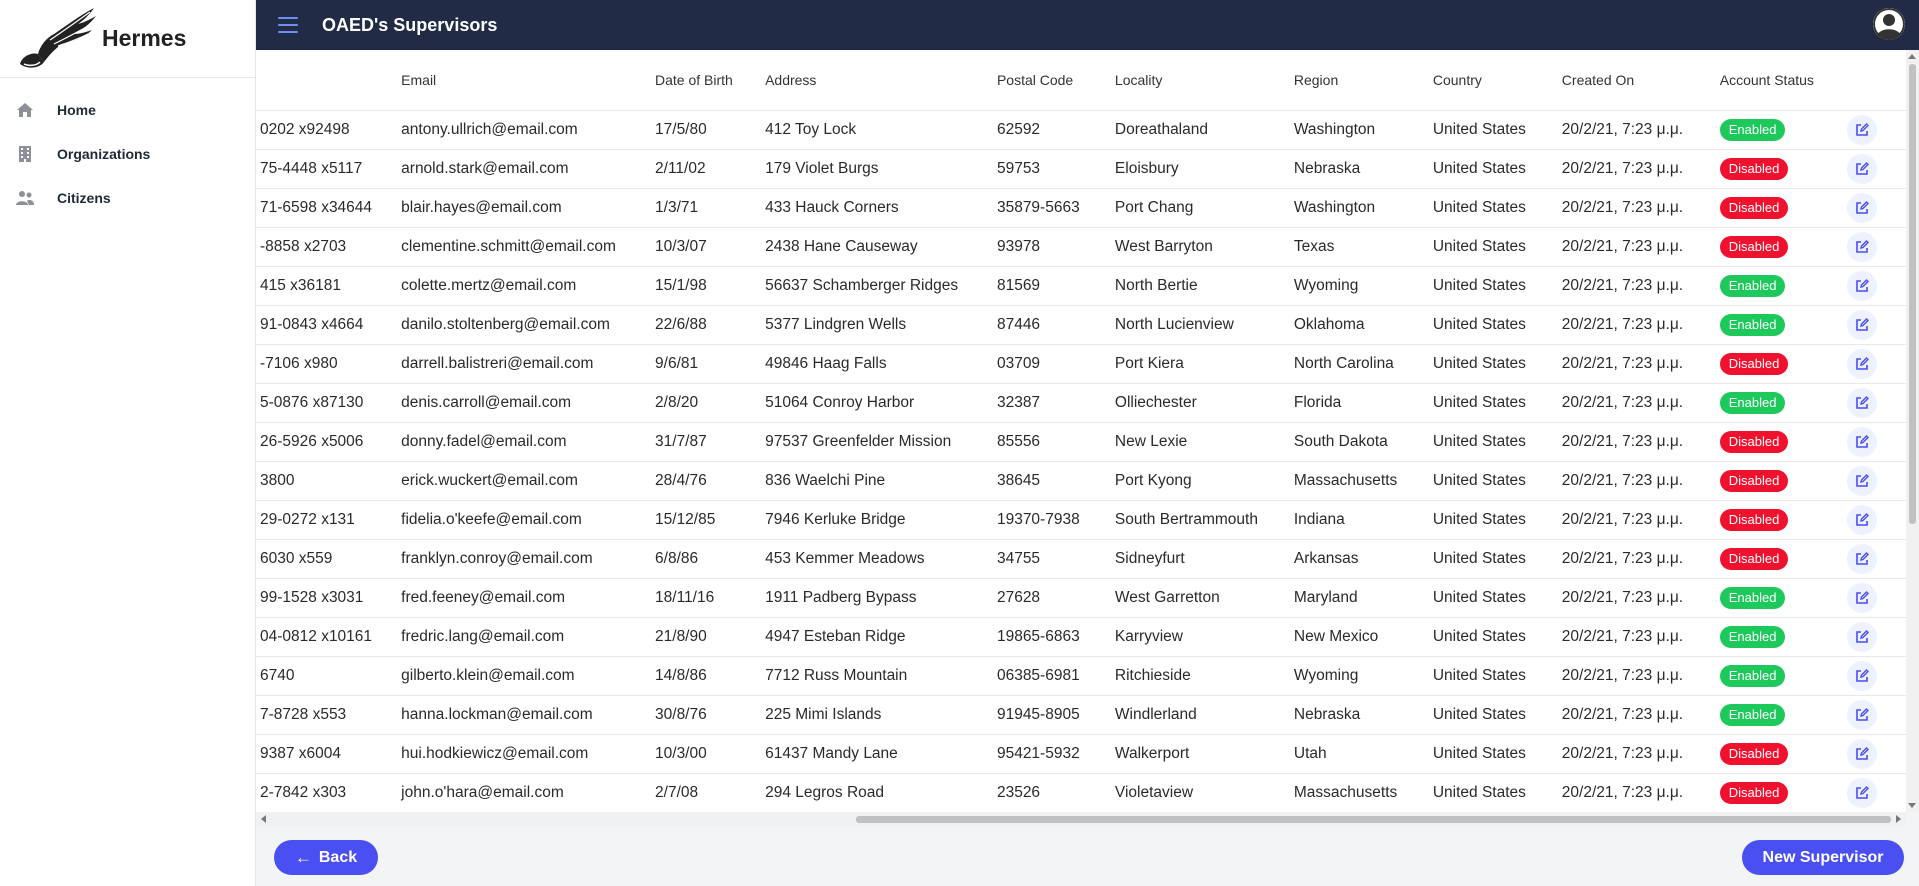 This screenshot has height=886, width=1919. What do you see at coordinates (1783, 80) in the screenshot?
I see `column-header-account-status: Account Status` at bounding box center [1783, 80].